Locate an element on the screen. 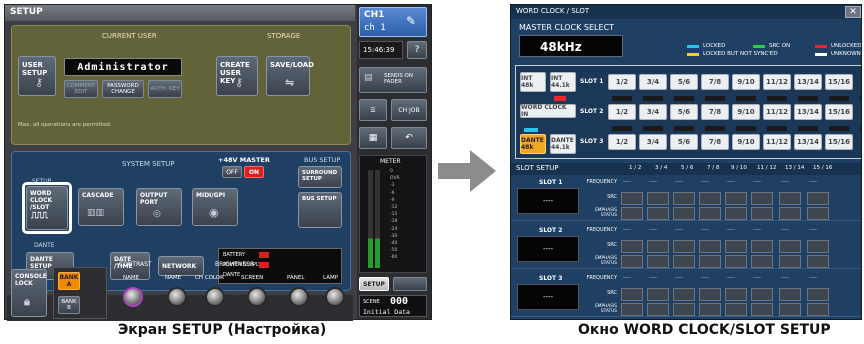 This screenshot has width=864, height=344. sends-on-fader-button: SENDS ON FADER ▤ is located at coordinates (393, 80).